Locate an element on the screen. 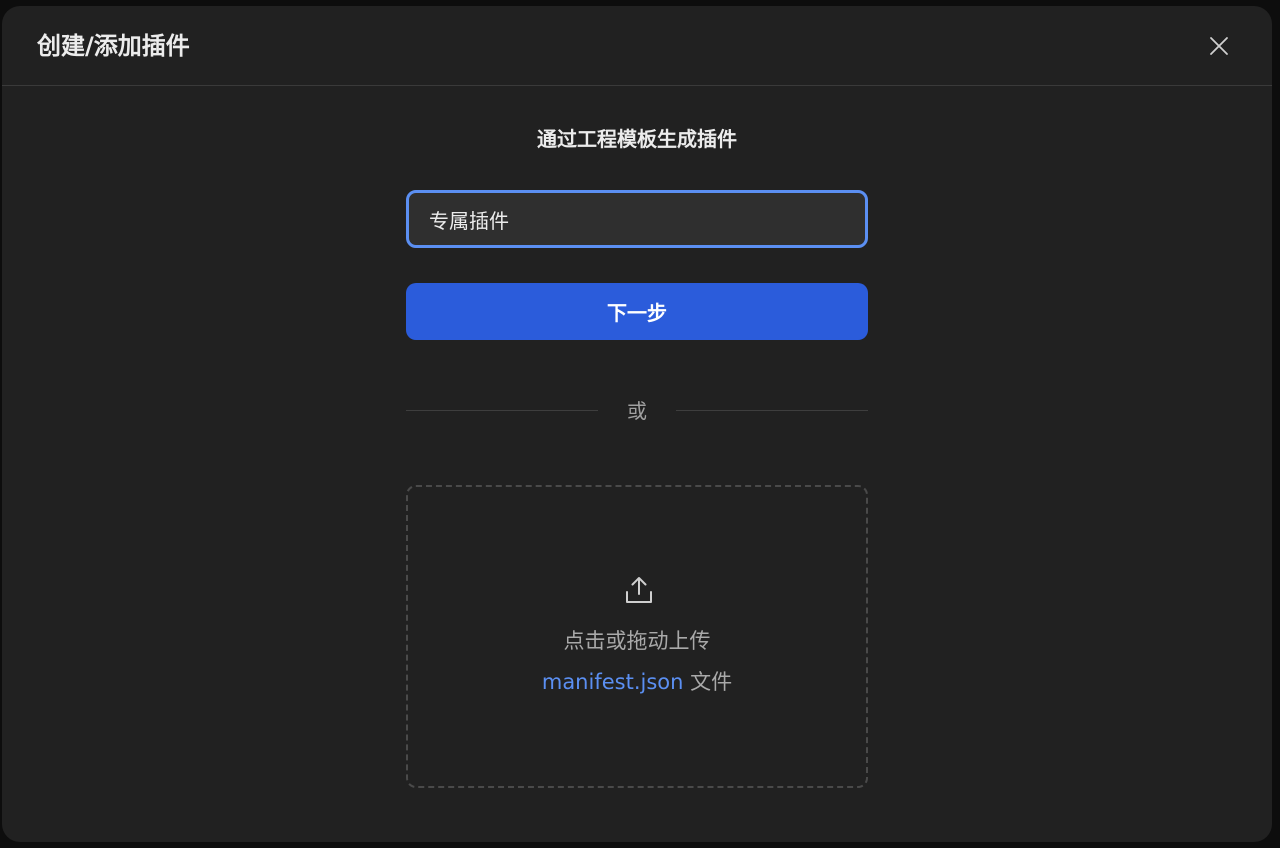 Image resolution: width=1280 pixels, height=848 pixels. manifest-file-name: manifest.json is located at coordinates (612, 682).